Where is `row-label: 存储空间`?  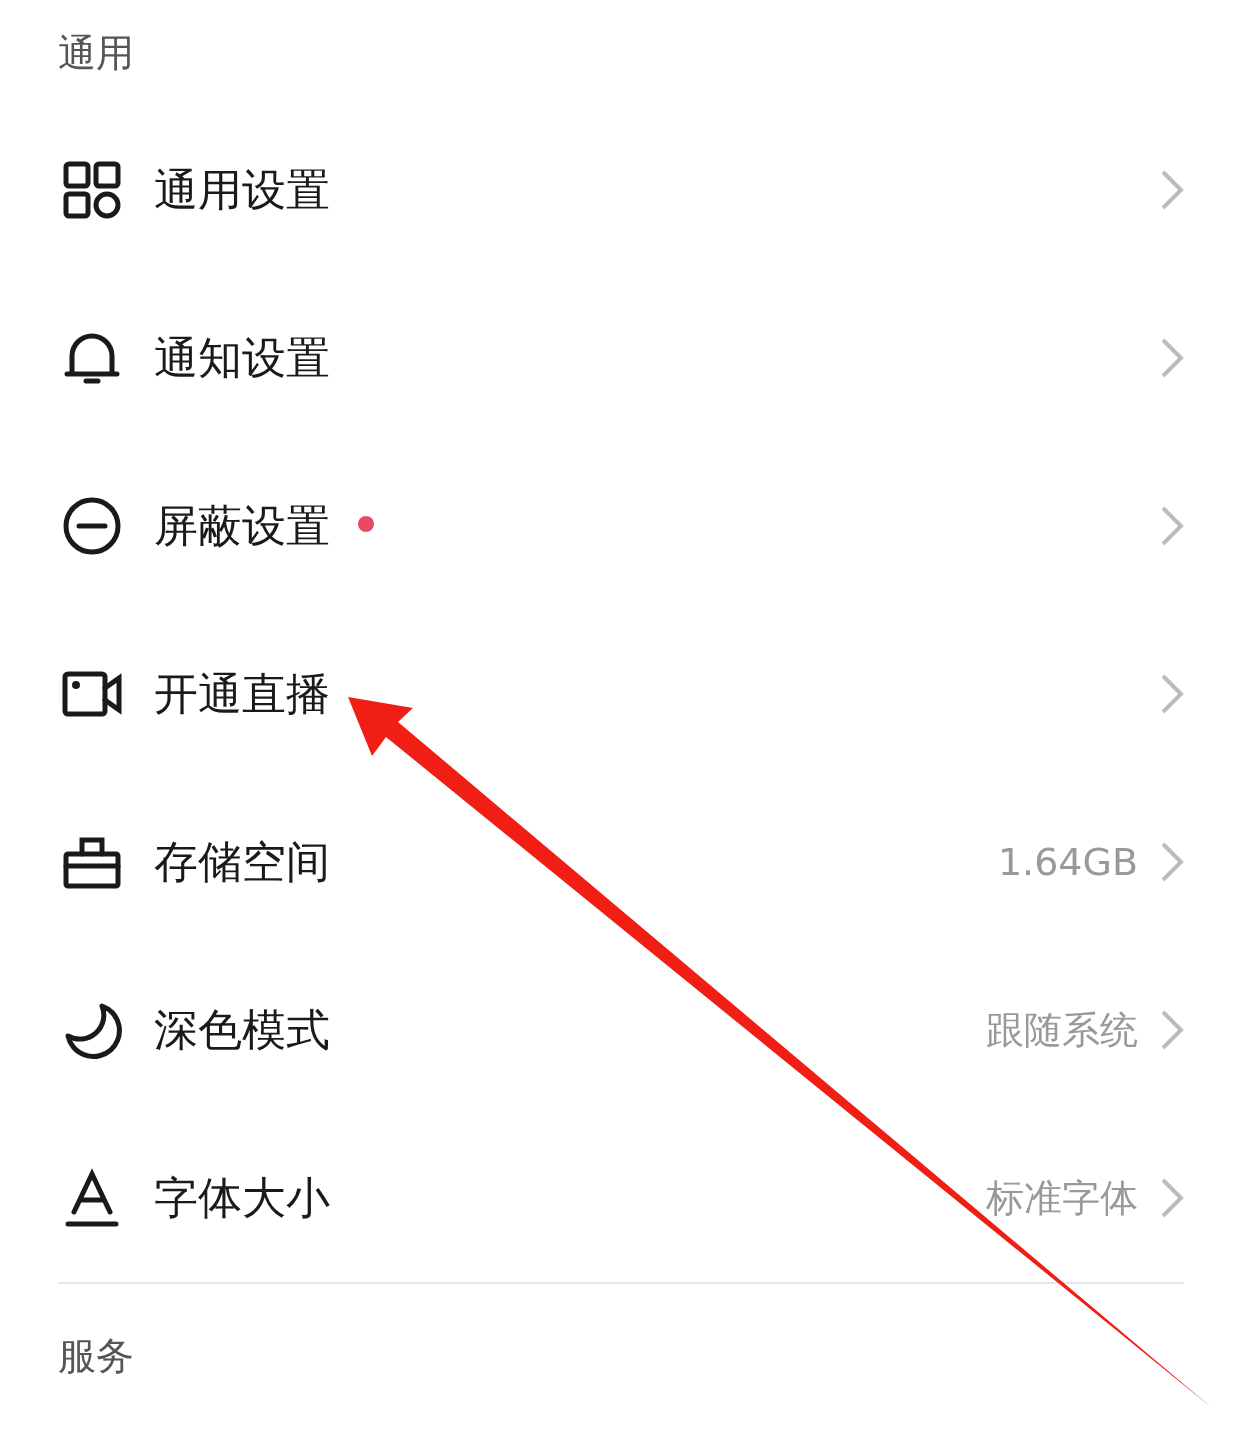
row-label: 存储空间 is located at coordinates (242, 861).